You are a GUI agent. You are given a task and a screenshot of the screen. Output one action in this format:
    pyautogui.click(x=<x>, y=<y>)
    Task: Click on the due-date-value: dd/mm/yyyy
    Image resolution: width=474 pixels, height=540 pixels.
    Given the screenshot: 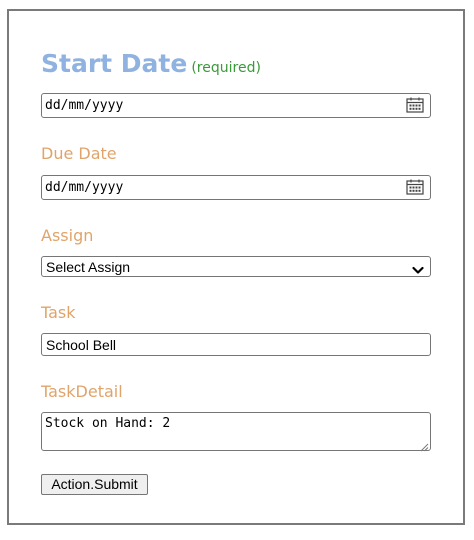 What is the action you would take?
    pyautogui.click(x=84, y=187)
    